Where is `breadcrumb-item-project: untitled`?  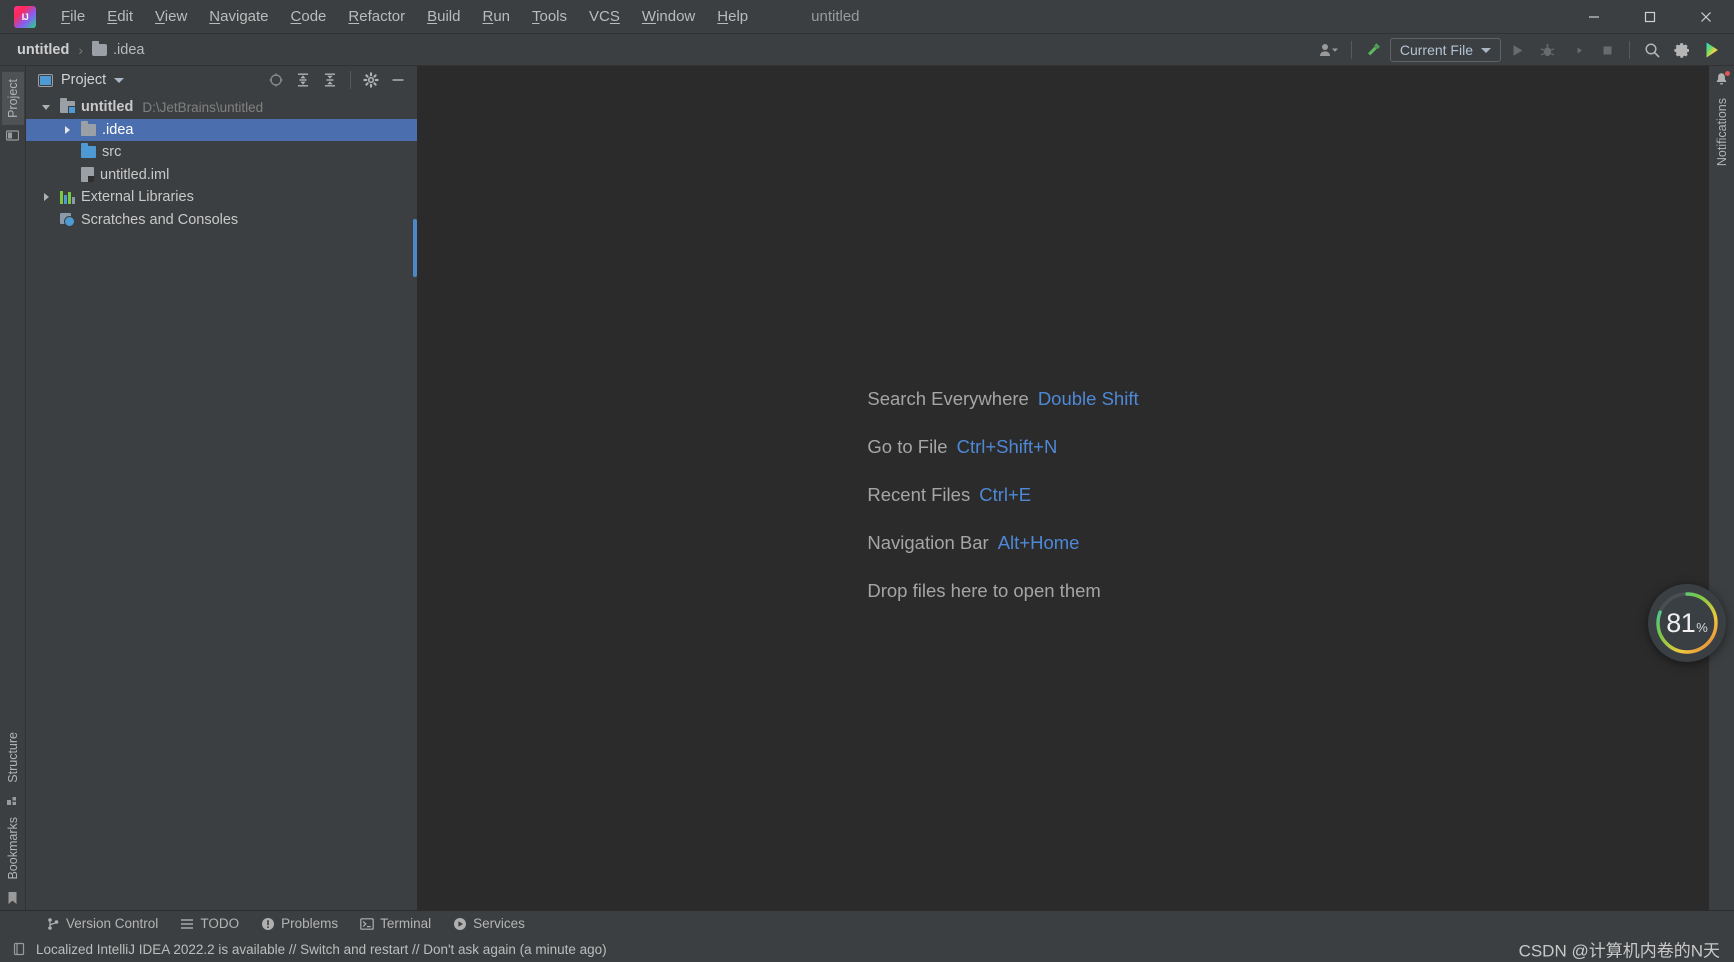 breadcrumb-item-project: untitled is located at coordinates (43, 50).